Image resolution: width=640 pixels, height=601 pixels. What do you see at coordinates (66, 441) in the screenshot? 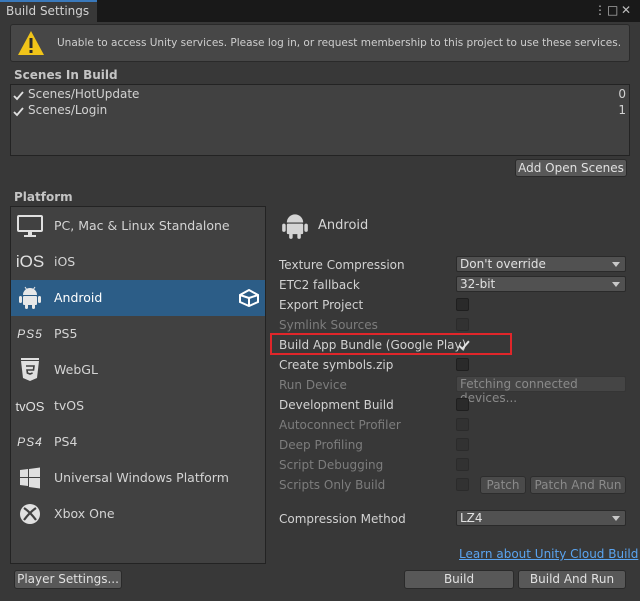
I see `platform-label: PS4` at bounding box center [66, 441].